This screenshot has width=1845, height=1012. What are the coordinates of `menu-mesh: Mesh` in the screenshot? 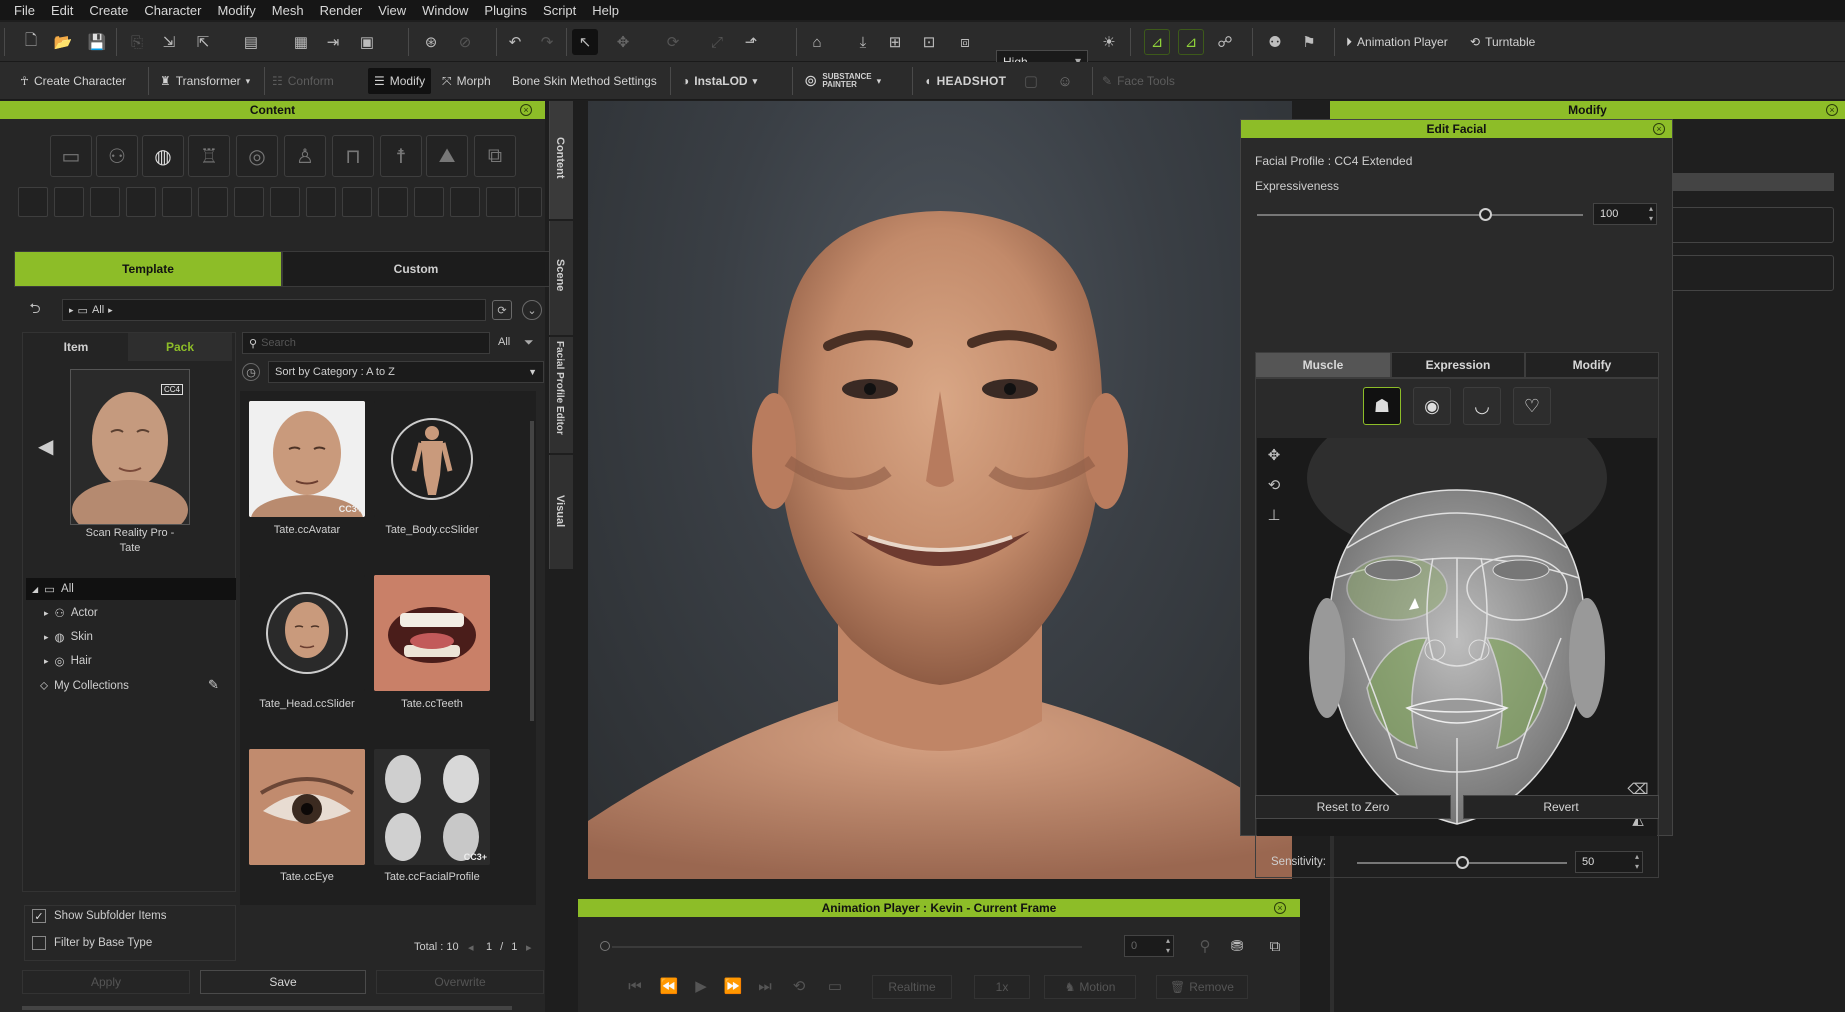 It's located at (288, 10).